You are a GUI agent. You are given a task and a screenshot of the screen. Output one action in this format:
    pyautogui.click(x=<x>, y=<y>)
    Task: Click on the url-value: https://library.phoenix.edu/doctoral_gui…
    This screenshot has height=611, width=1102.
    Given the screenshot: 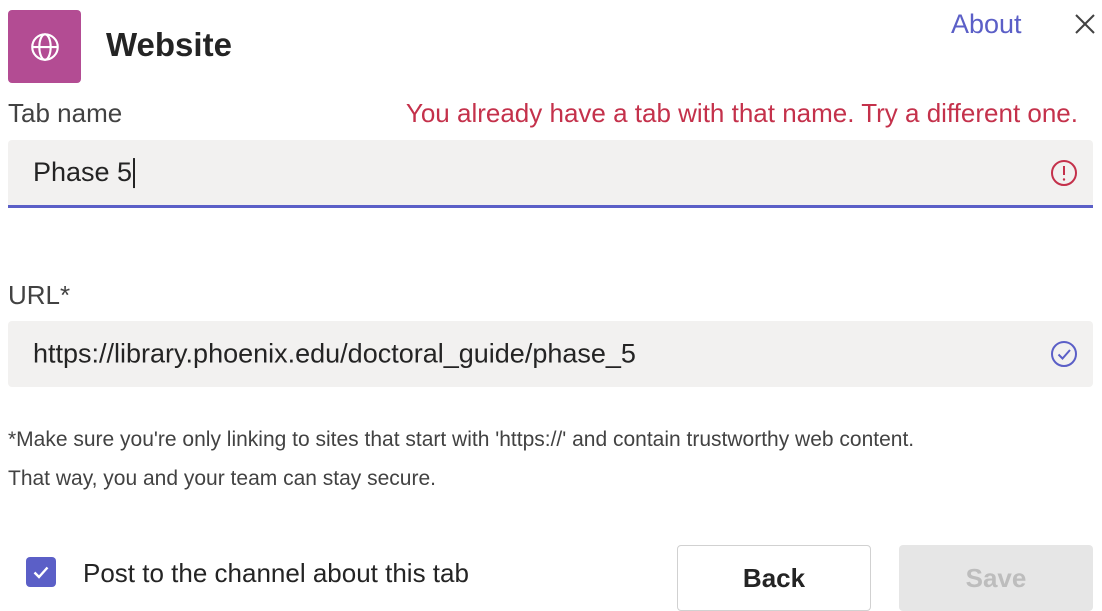 What is the action you would take?
    pyautogui.click(x=334, y=353)
    